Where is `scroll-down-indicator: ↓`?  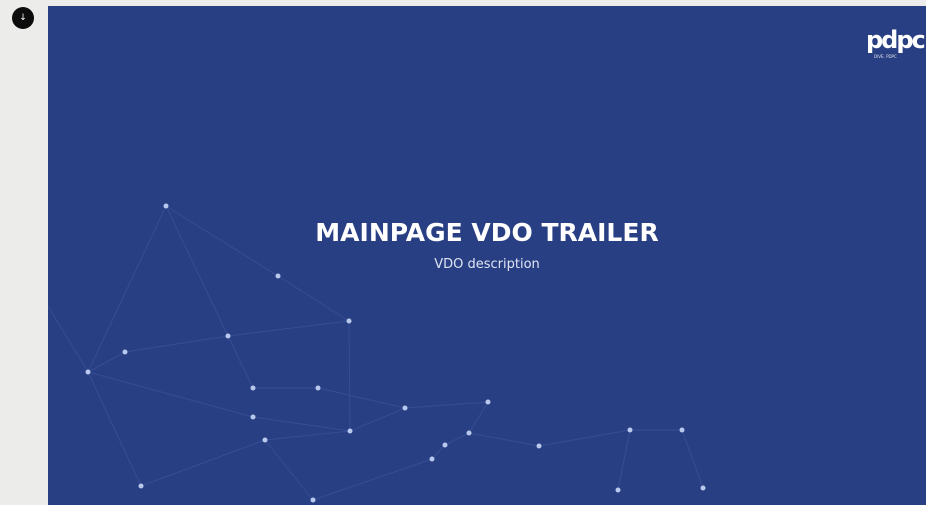 scroll-down-indicator: ↓ is located at coordinates (23, 18).